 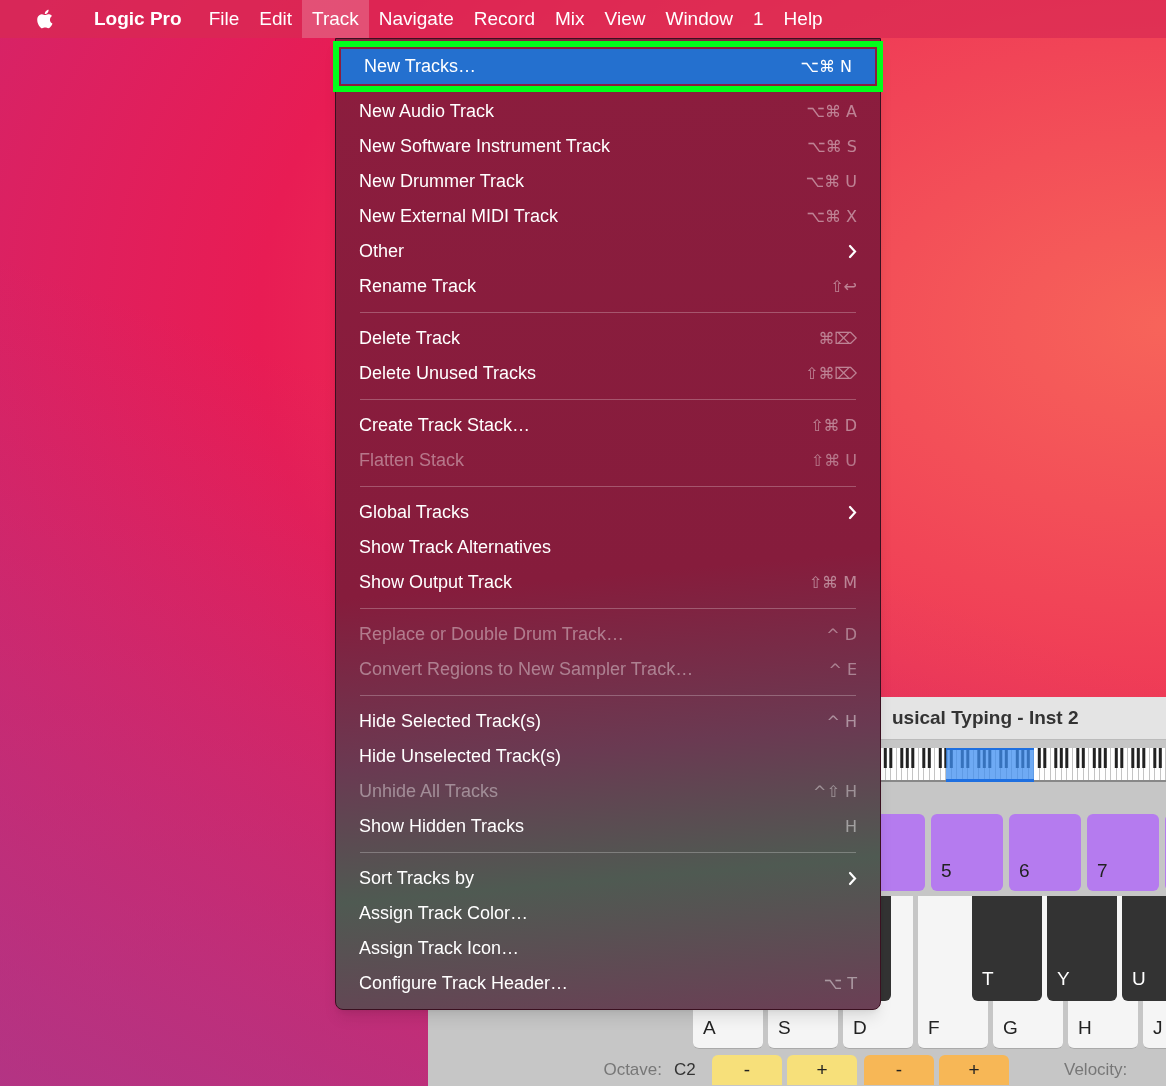 What do you see at coordinates (632, 1070) in the screenshot?
I see `octave-label: Octave:` at bounding box center [632, 1070].